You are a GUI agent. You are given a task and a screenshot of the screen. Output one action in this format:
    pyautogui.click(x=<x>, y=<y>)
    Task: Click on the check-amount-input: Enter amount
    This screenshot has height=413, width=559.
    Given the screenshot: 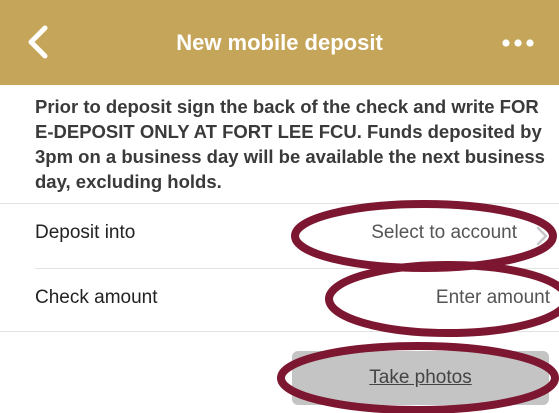 What is the action you would take?
    pyautogui.click(x=420, y=298)
    